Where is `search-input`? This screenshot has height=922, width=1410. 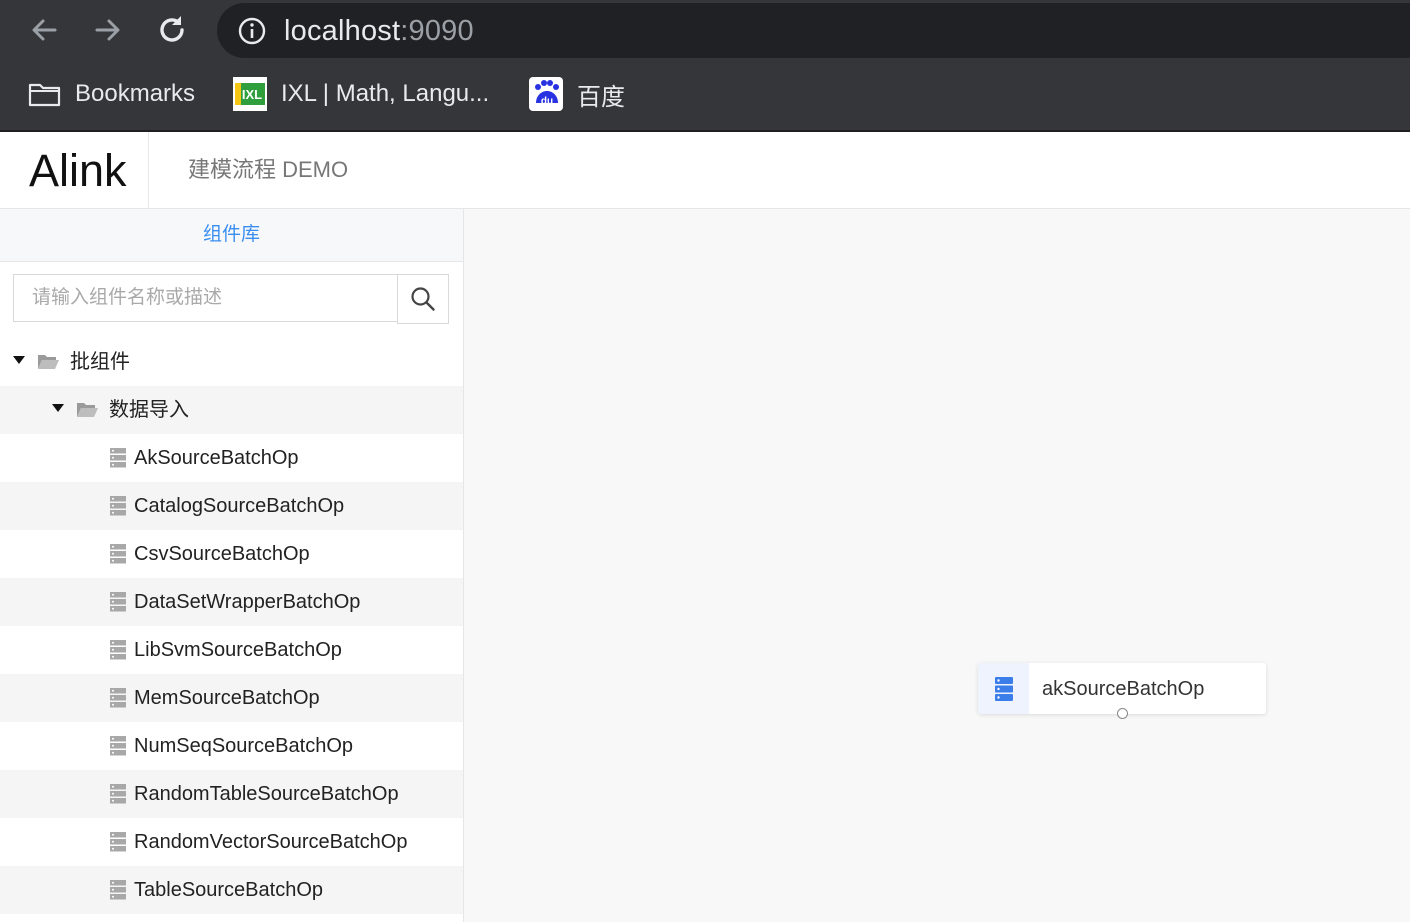
search-input is located at coordinates (205, 298).